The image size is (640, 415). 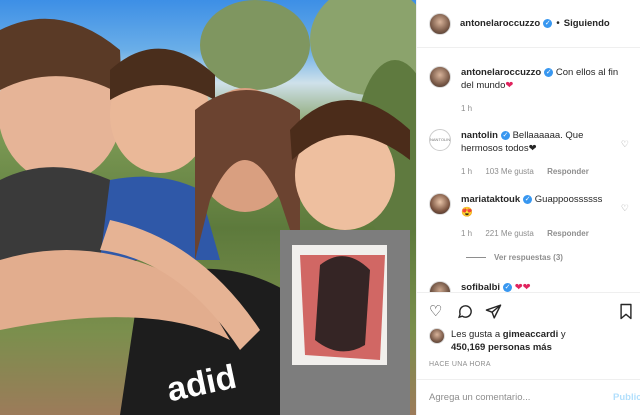 What do you see at coordinates (514, 257) in the screenshot?
I see `view-replies-button: Ver respuestas (3)` at bounding box center [514, 257].